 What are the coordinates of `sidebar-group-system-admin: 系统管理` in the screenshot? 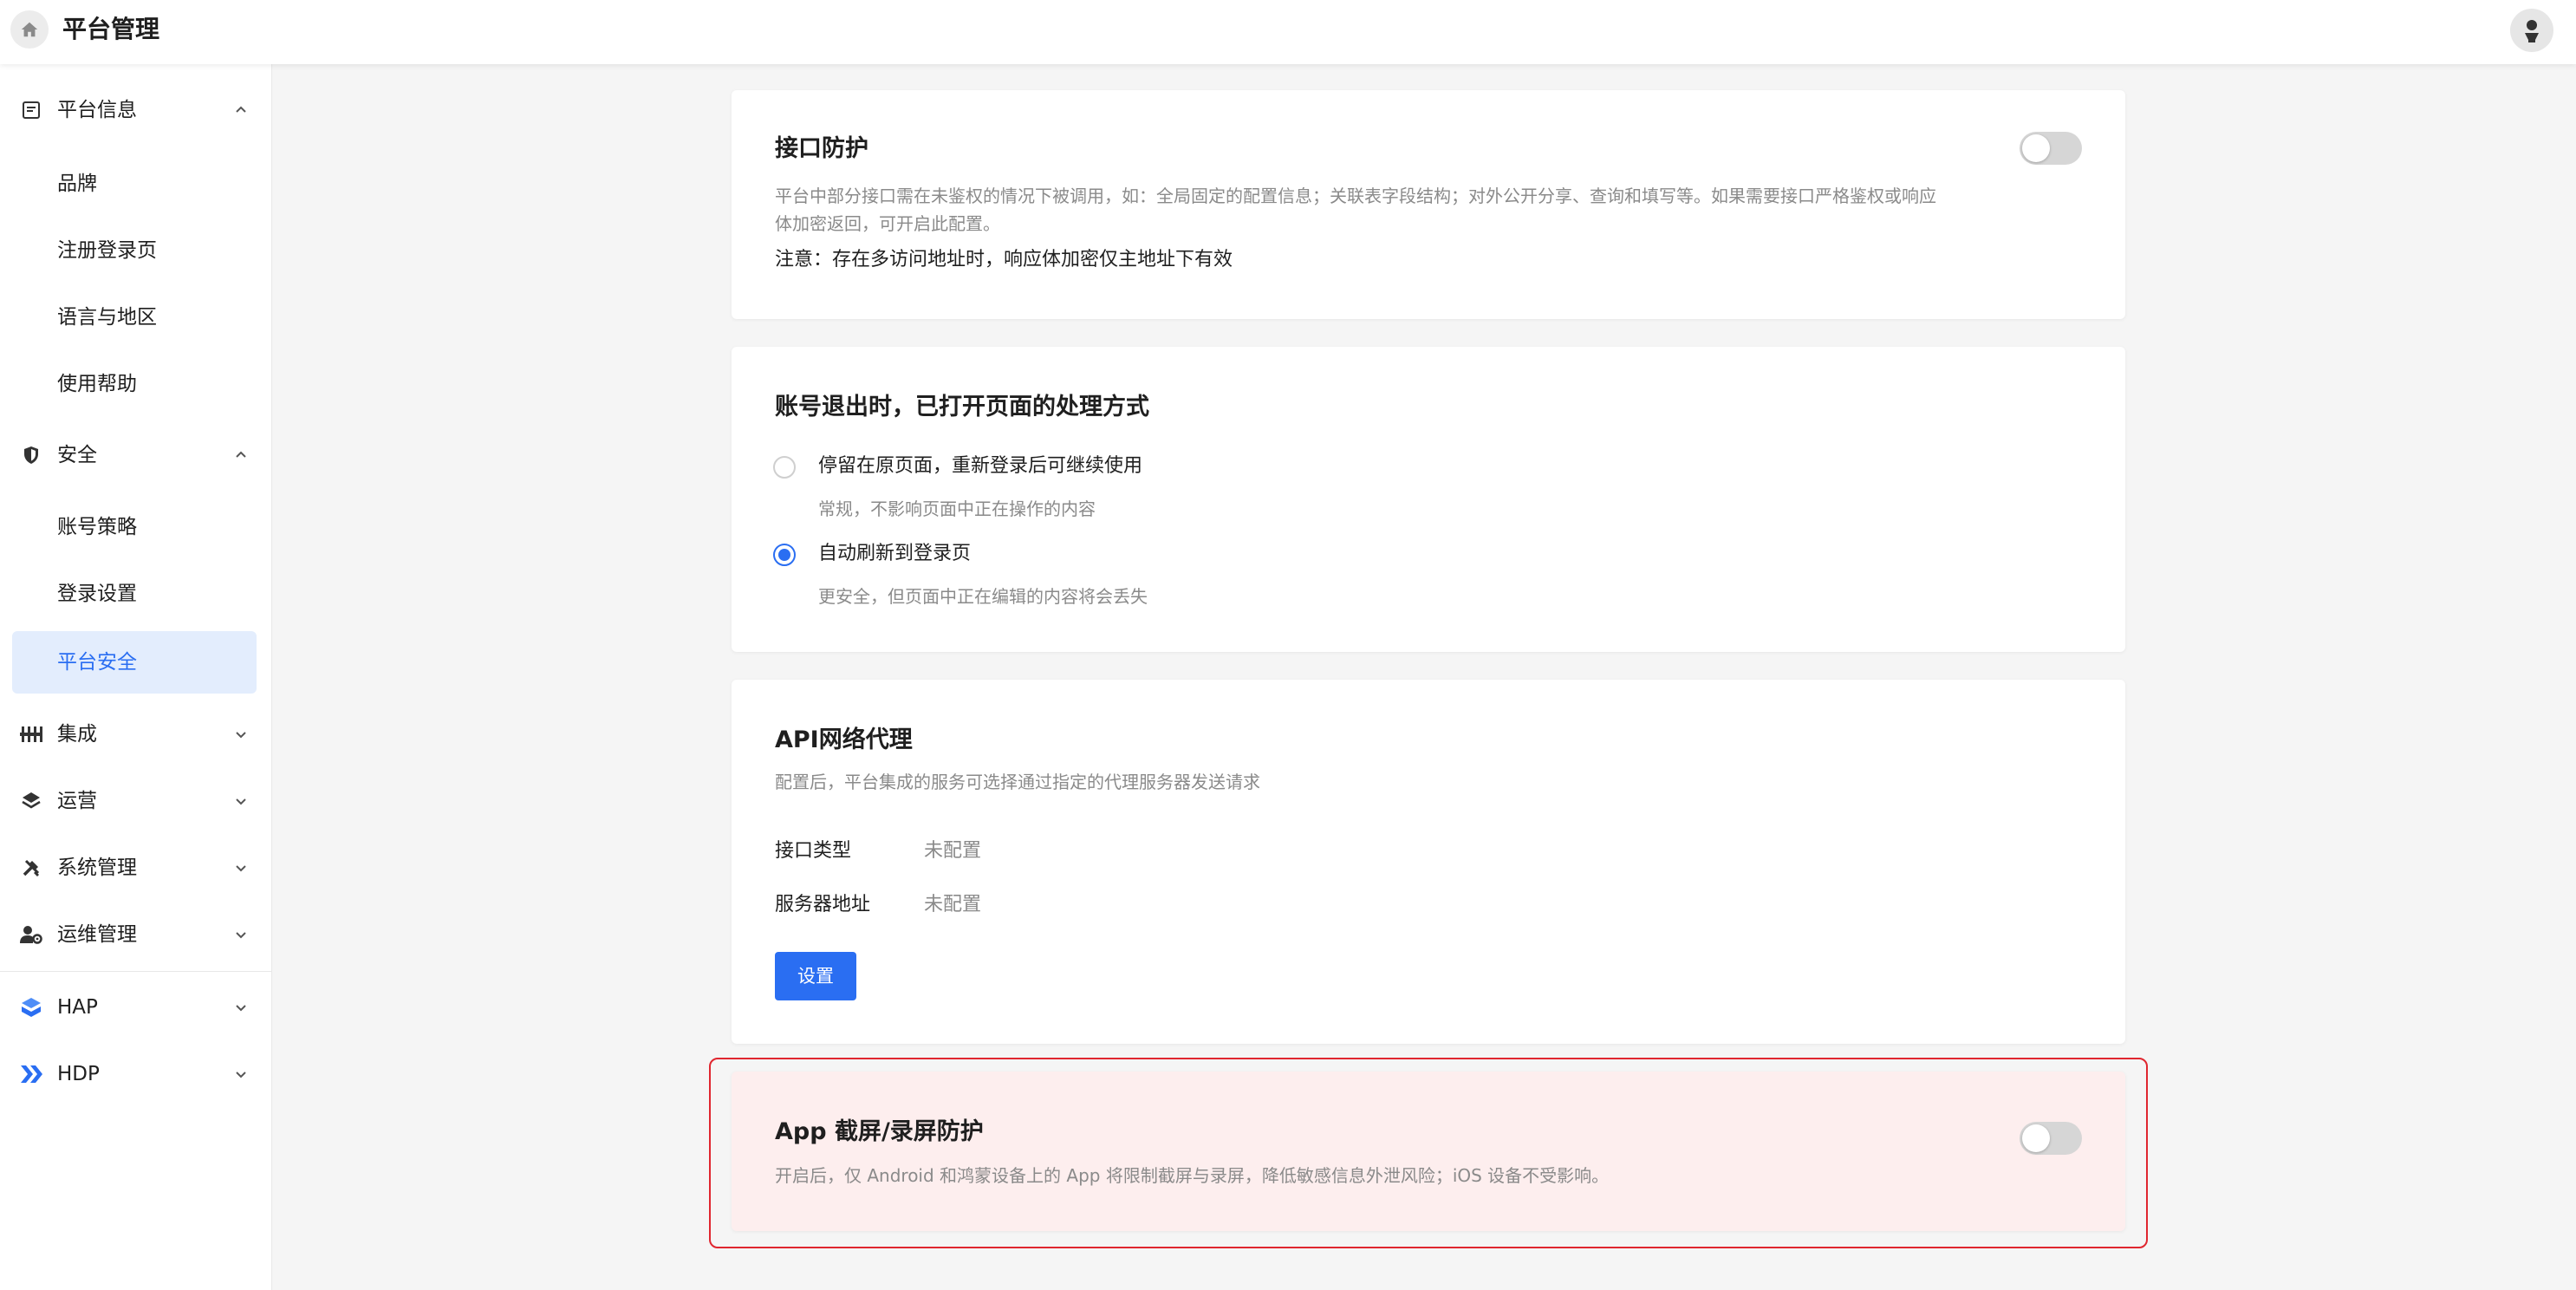 It's located at (136, 868).